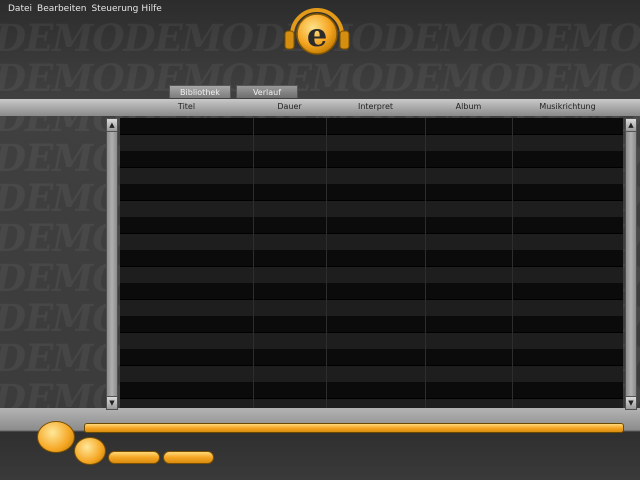 The height and width of the screenshot is (480, 640). What do you see at coordinates (375, 107) in the screenshot?
I see `column-header-interpret: Interpret` at bounding box center [375, 107].